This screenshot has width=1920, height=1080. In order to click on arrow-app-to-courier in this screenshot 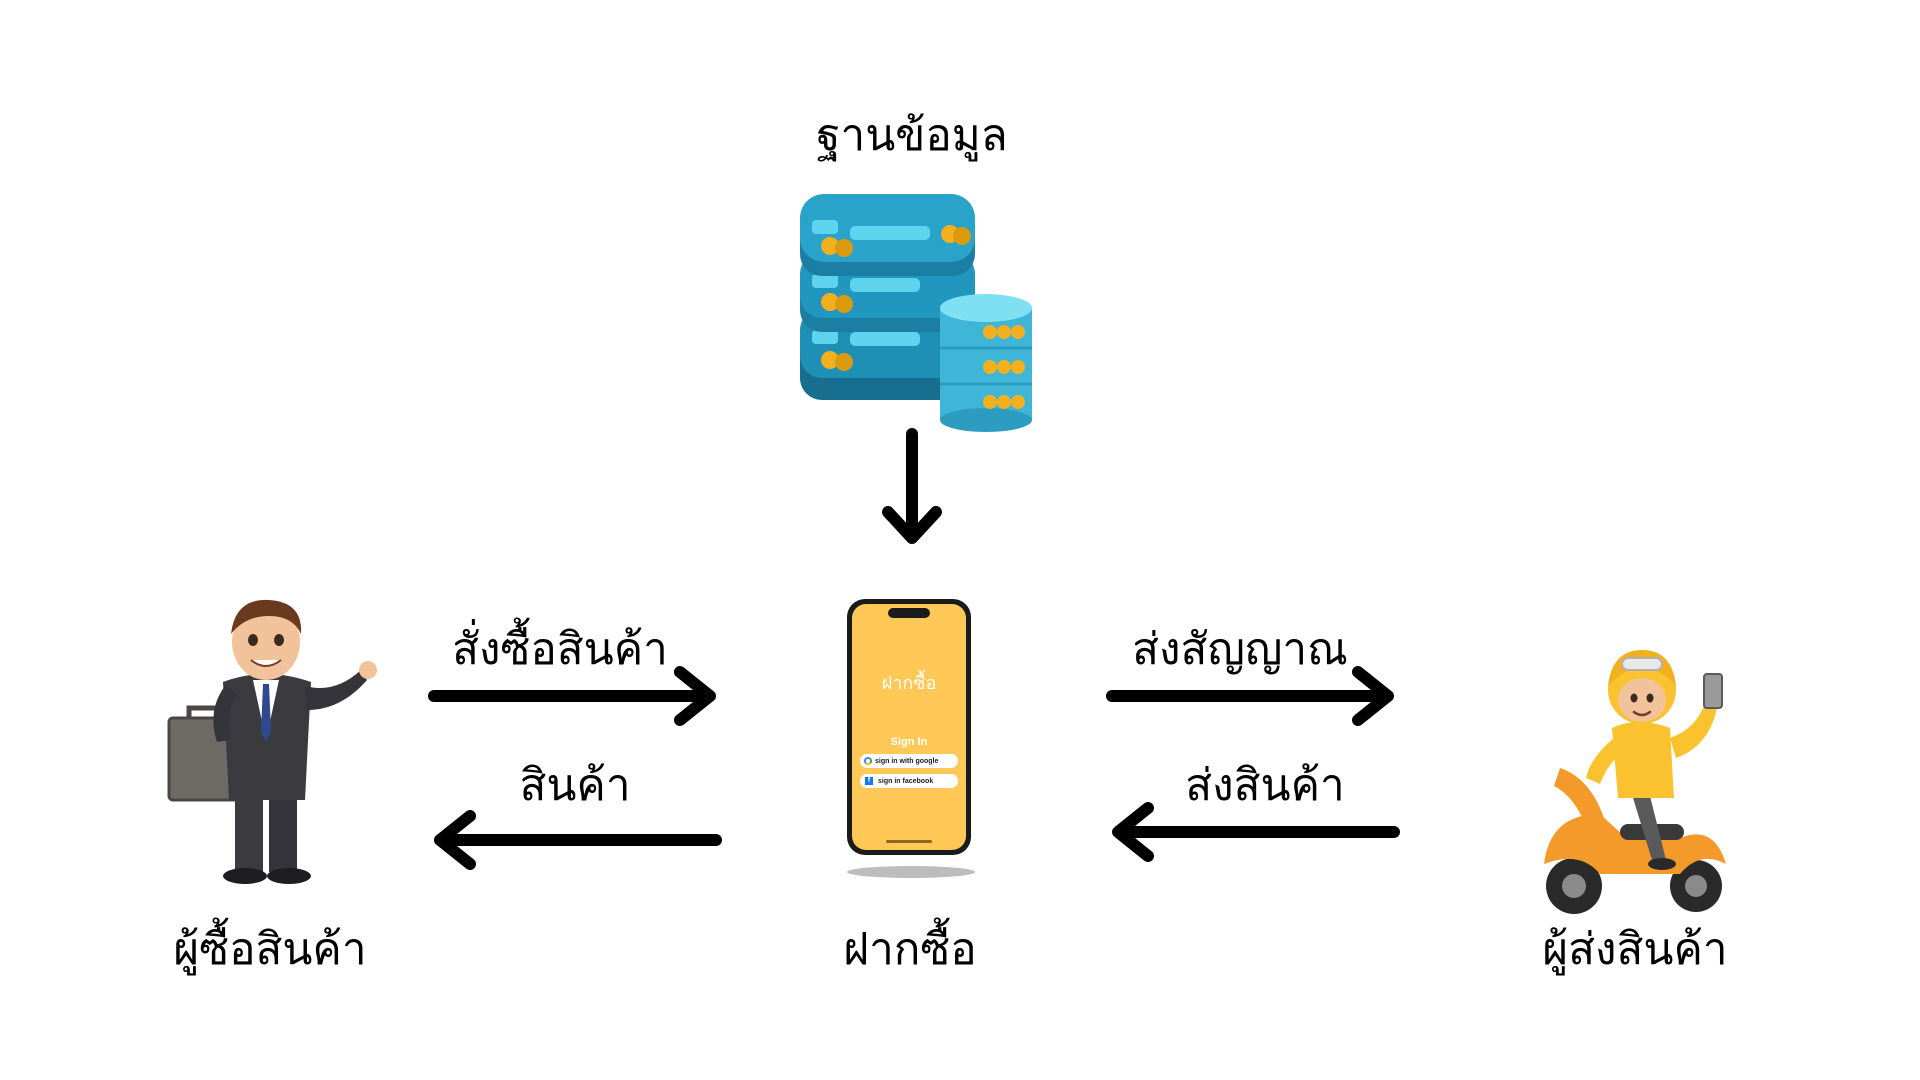, I will do `click(1250, 696)`.